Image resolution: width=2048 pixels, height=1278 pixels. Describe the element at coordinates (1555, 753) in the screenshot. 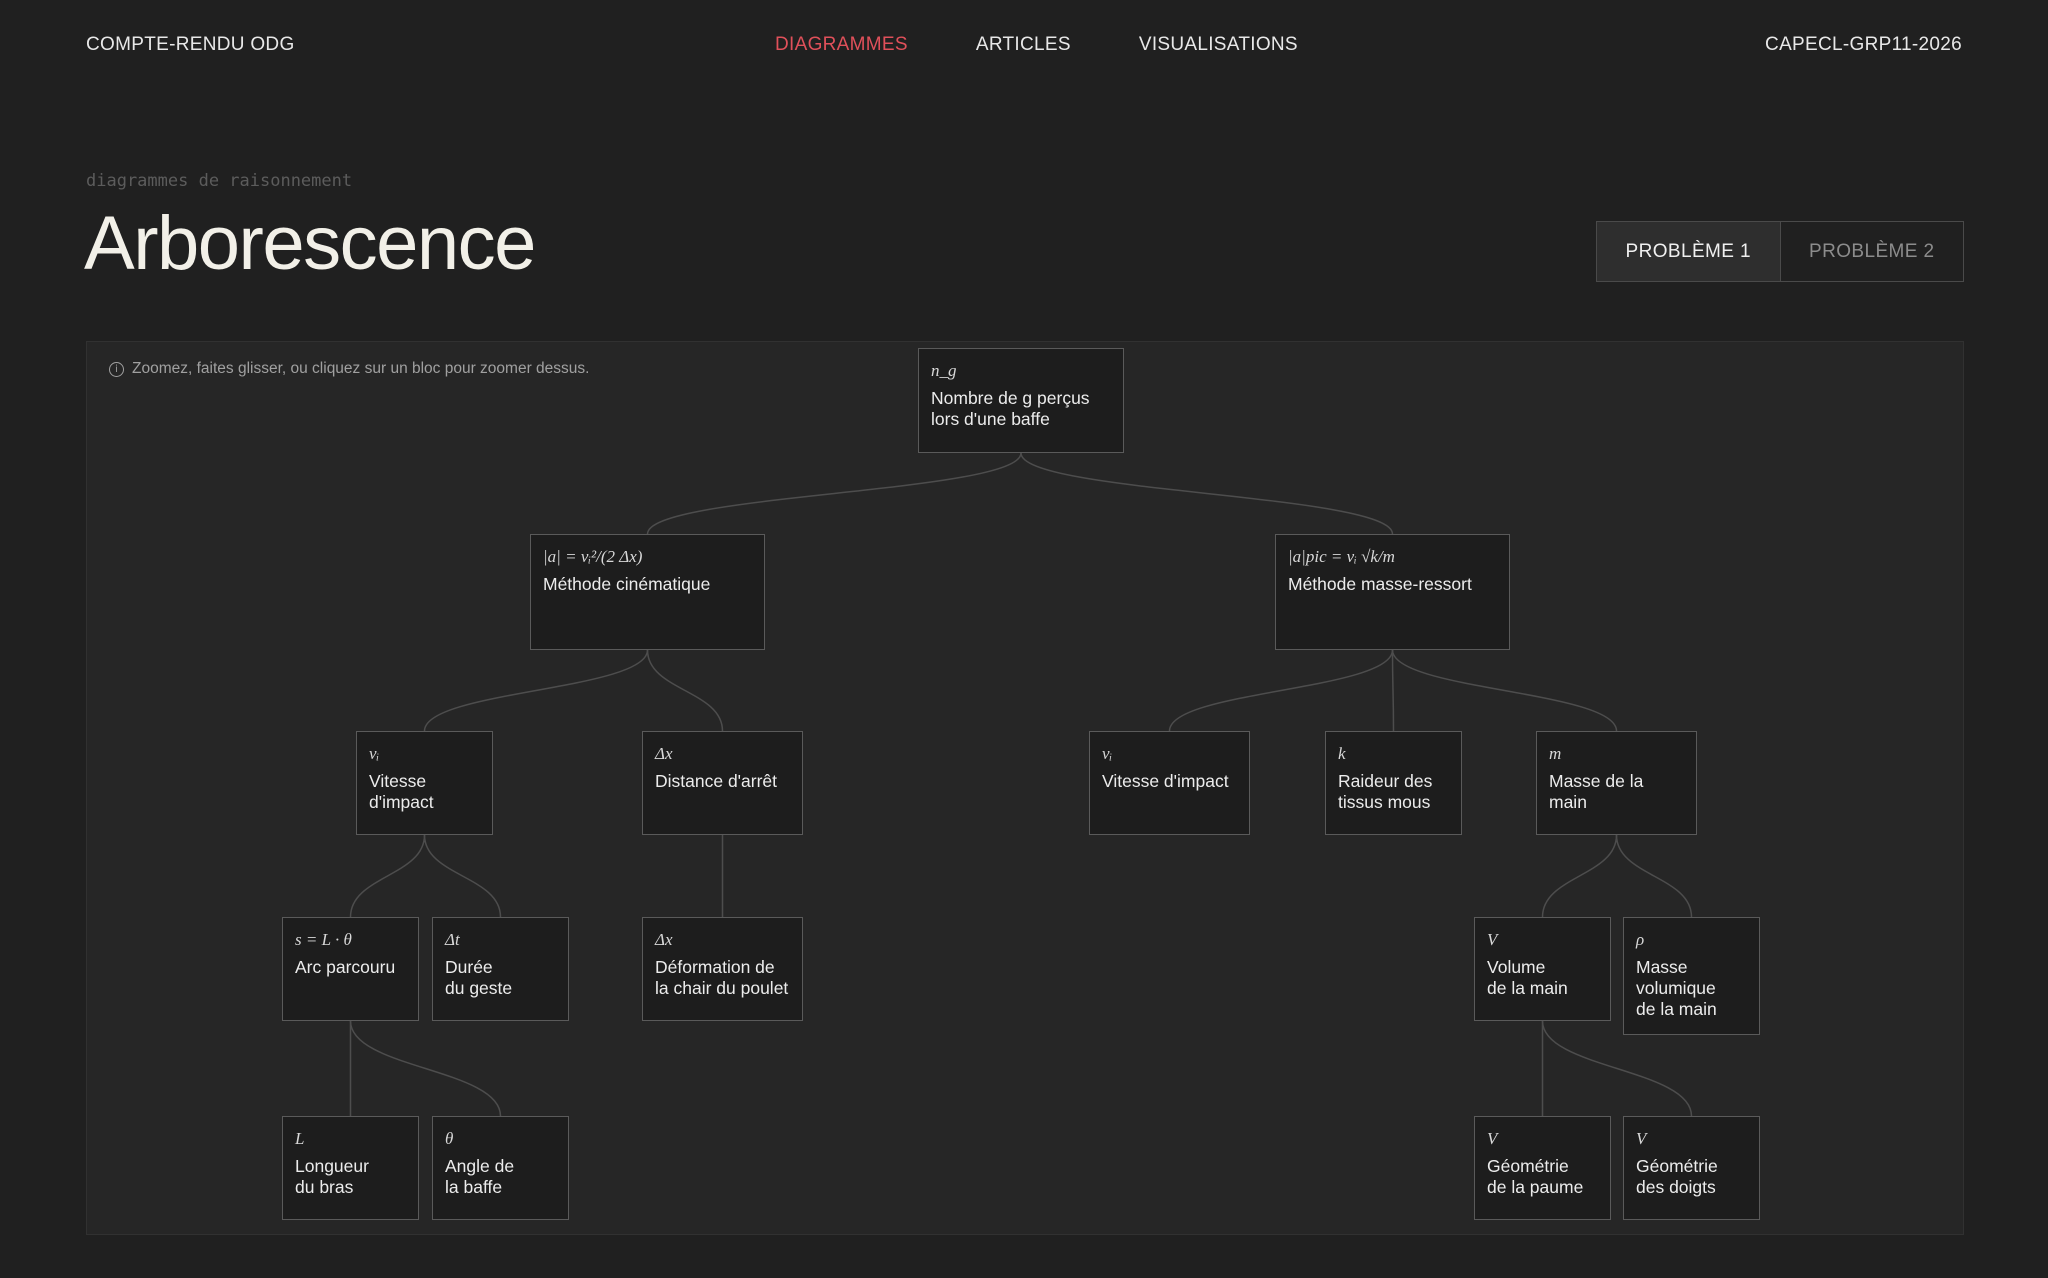

I see `node-formula: m` at that location.